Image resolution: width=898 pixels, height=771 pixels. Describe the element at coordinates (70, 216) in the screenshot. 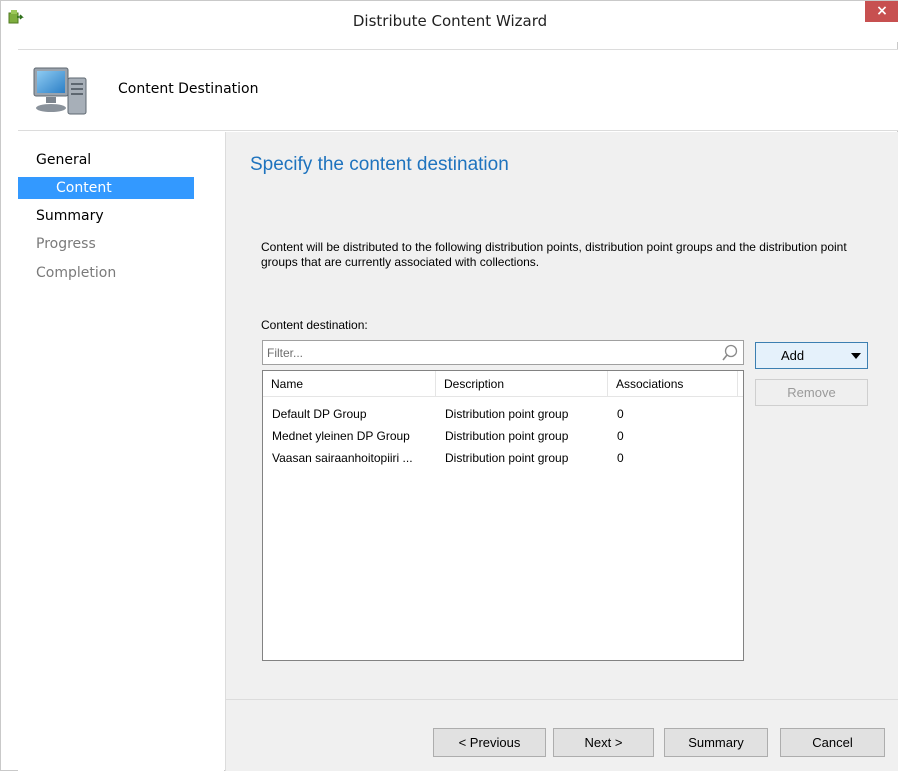

I see `nav-item-summary: Summary` at that location.